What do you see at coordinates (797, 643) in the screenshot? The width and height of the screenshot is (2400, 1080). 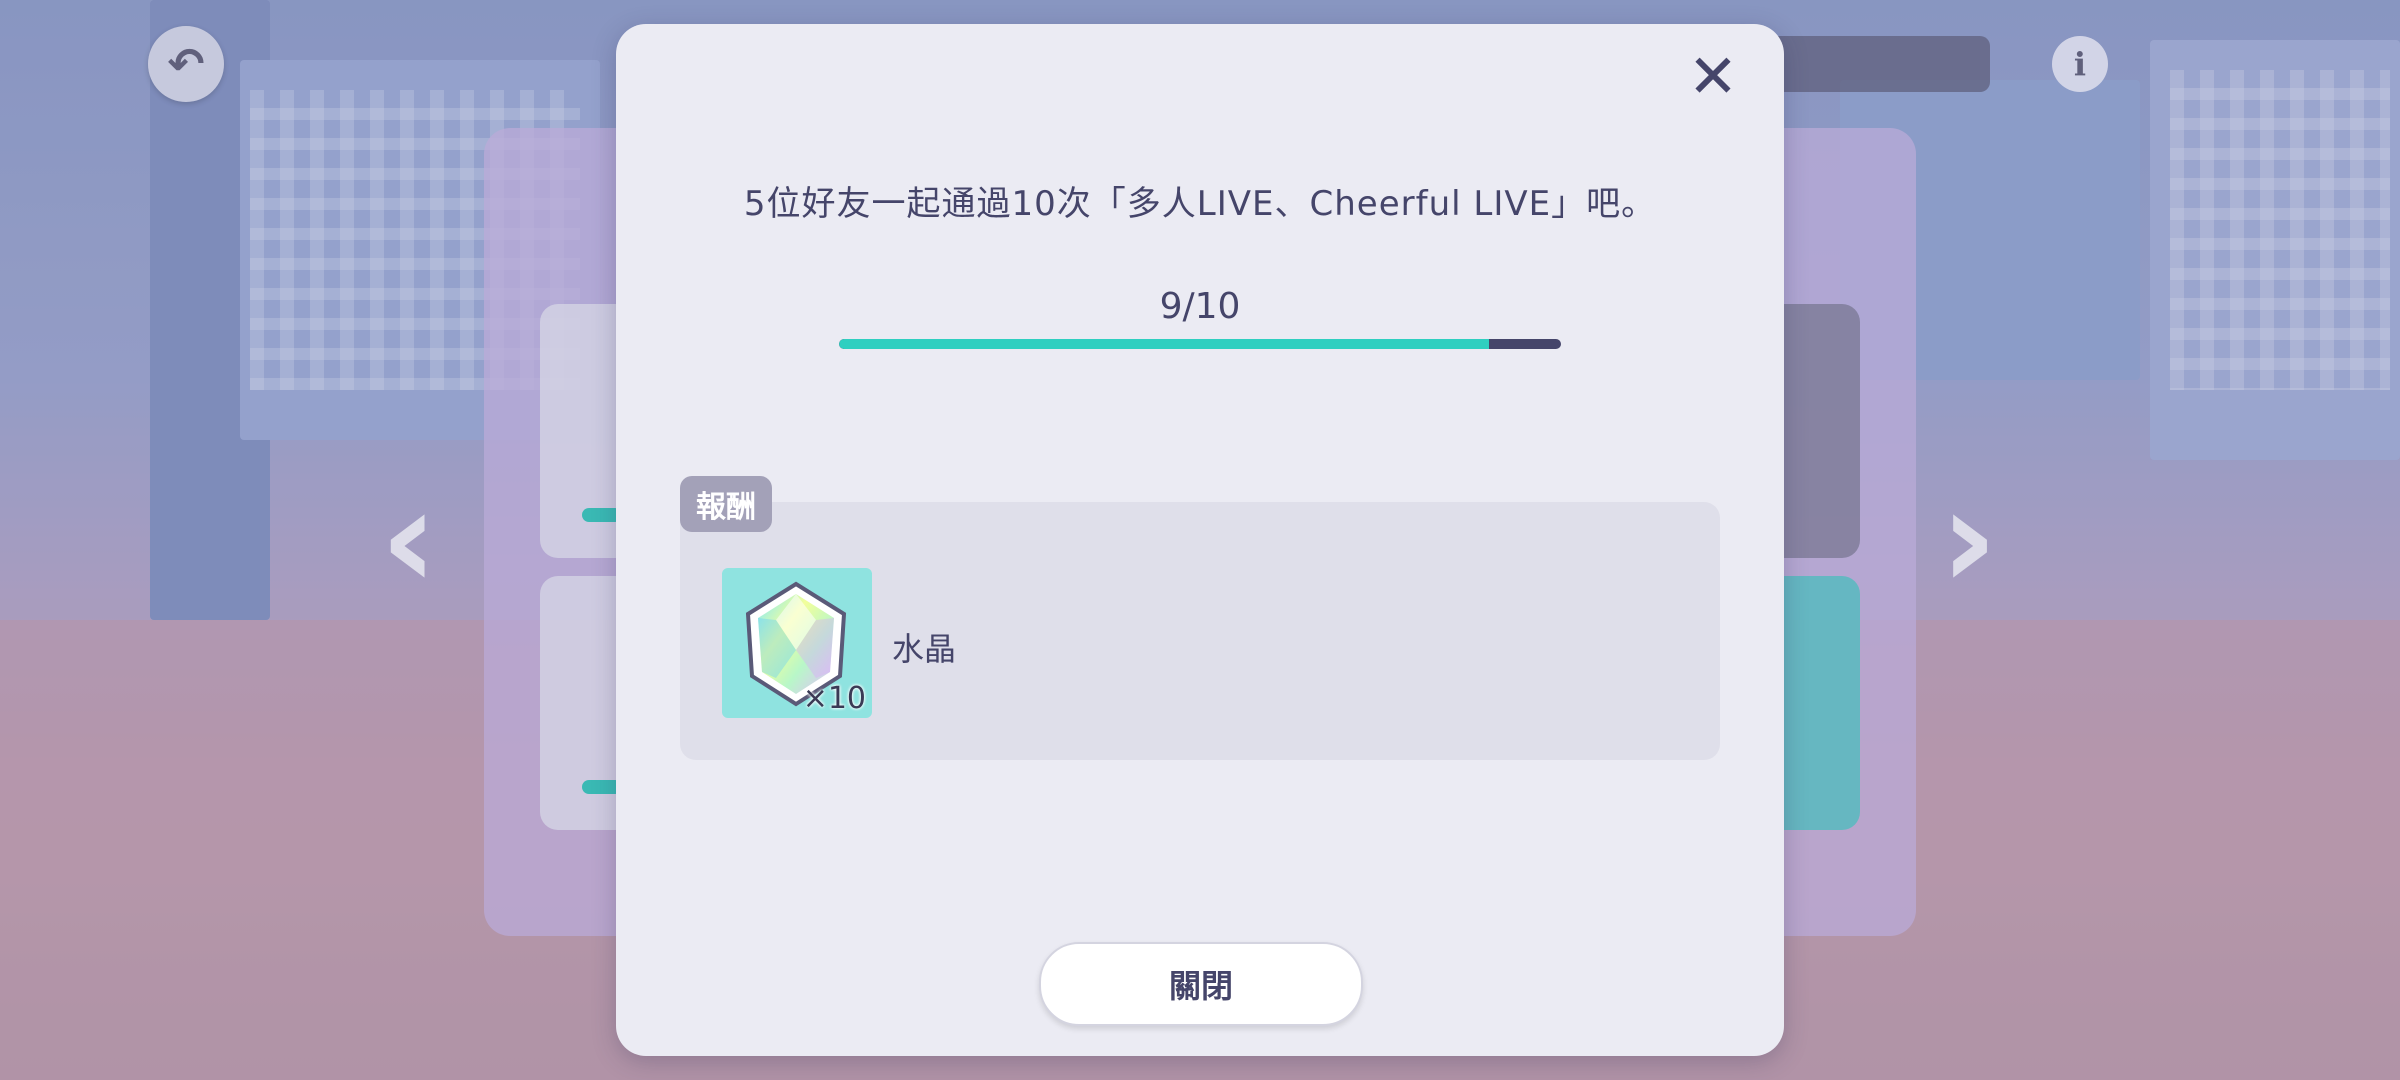 I see `reward-item-tile: ×10` at bounding box center [797, 643].